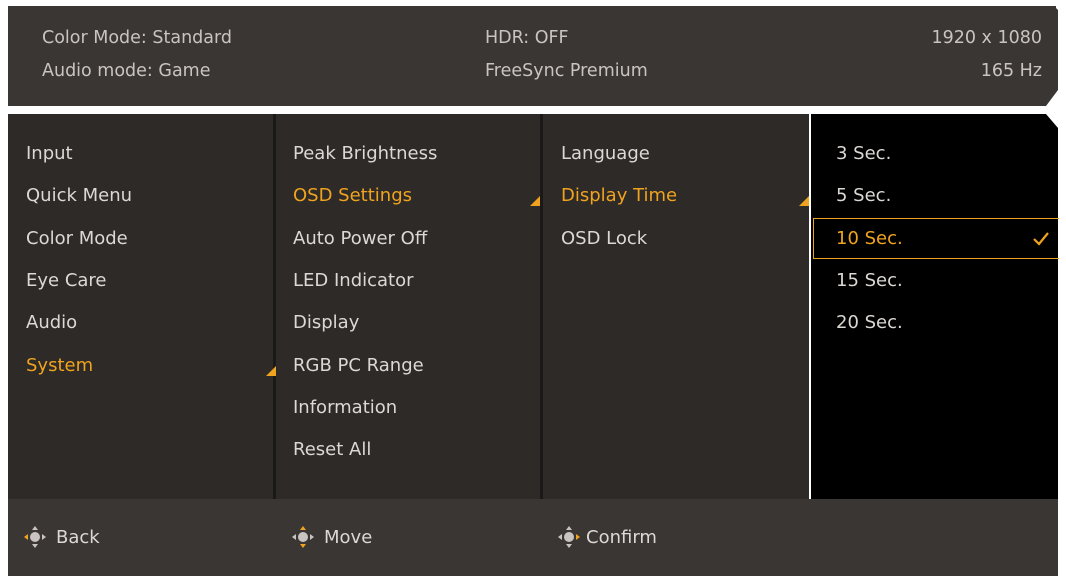 The image size is (1066, 581). I want to click on checkmark-icon, so click(1041, 239).